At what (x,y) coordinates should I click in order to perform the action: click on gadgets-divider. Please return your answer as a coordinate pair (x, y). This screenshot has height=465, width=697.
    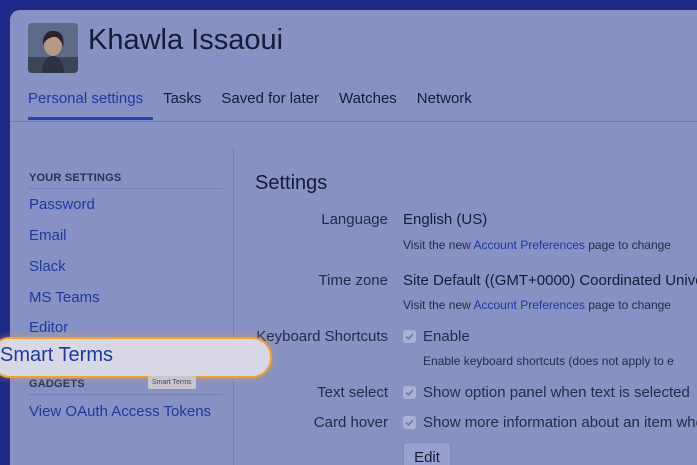
    Looking at the image, I should click on (126, 394).